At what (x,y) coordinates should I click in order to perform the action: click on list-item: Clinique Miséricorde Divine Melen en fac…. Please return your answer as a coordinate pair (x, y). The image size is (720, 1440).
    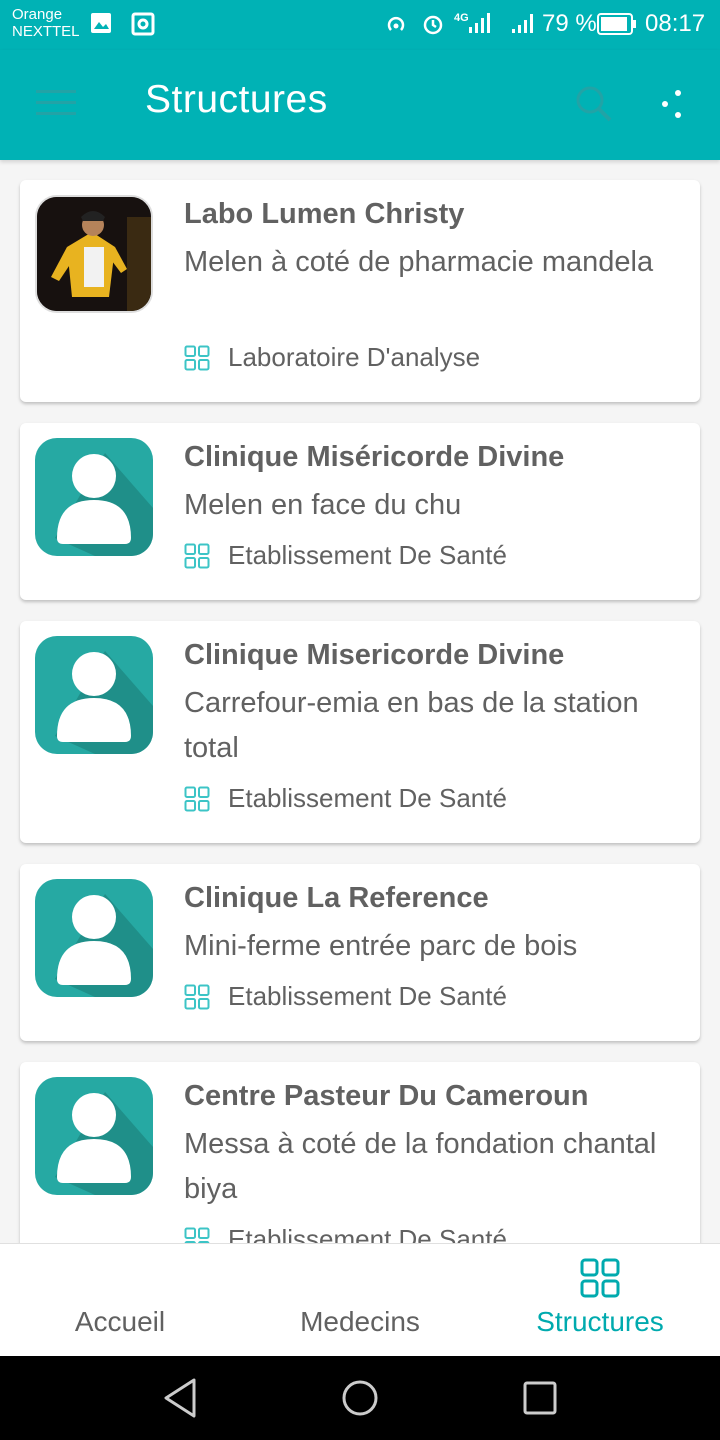
    Looking at the image, I should click on (360, 511).